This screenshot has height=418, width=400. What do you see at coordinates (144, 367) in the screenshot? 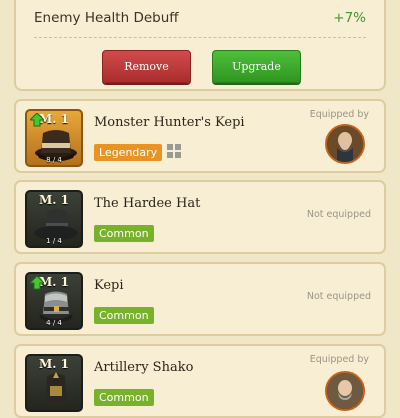
I see `item-name: Artillery Shako` at bounding box center [144, 367].